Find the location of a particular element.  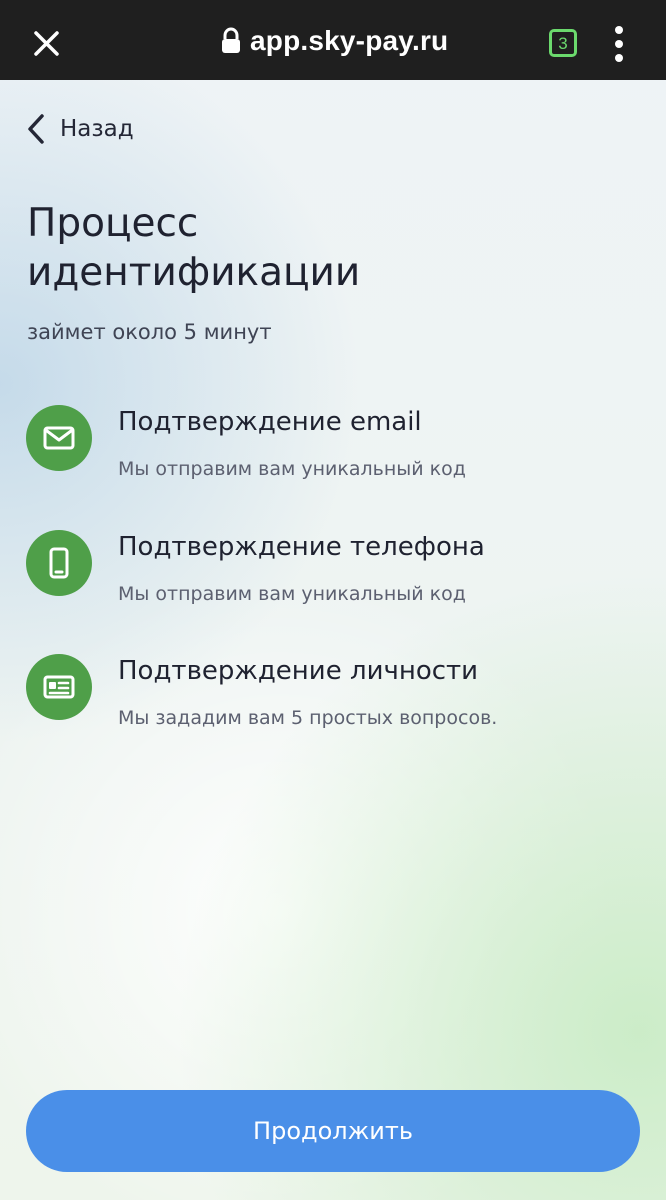

step-title: Подтверждение email is located at coordinates (270, 422).